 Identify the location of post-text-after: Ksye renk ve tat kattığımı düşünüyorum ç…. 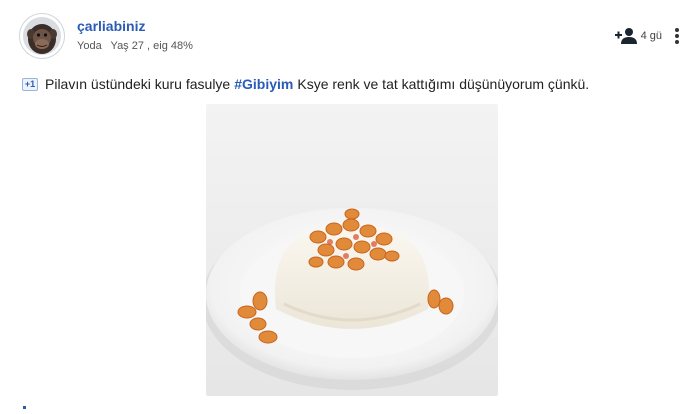
(443, 84).